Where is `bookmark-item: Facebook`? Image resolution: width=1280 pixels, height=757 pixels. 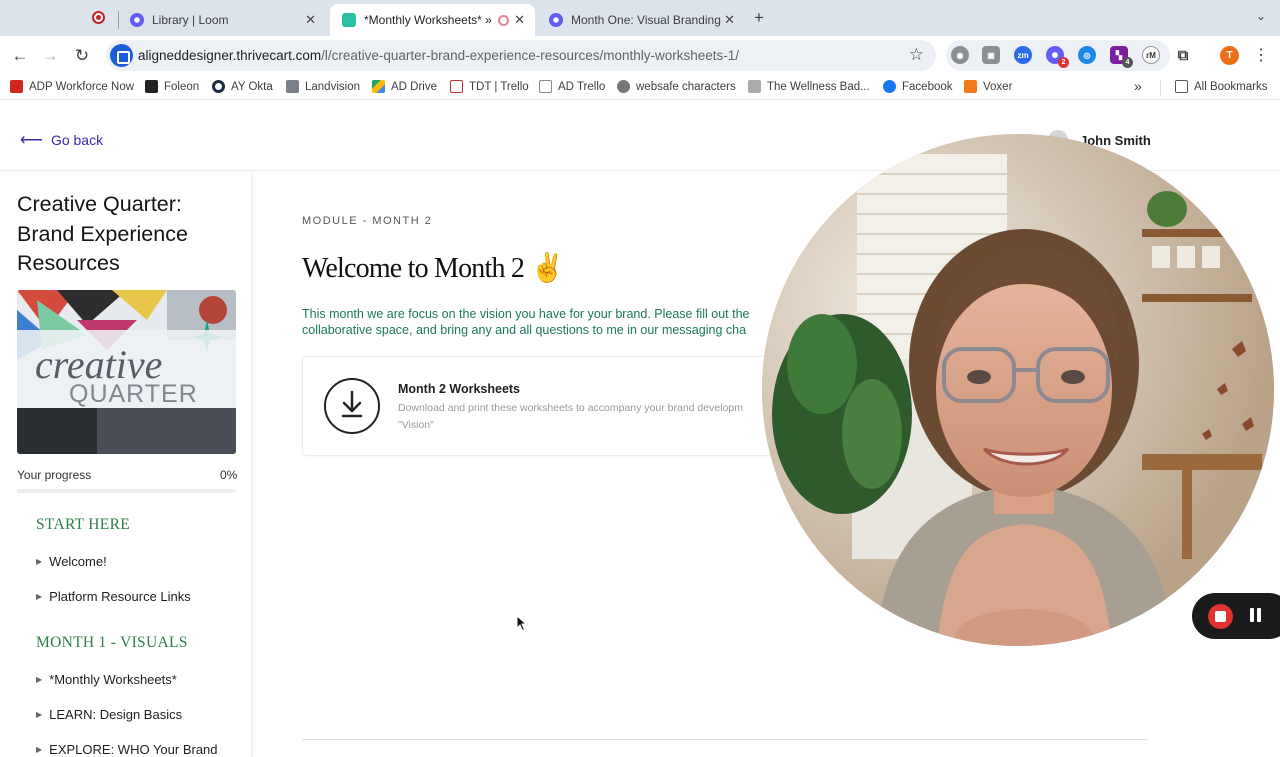 bookmark-item: Facebook is located at coordinates (918, 86).